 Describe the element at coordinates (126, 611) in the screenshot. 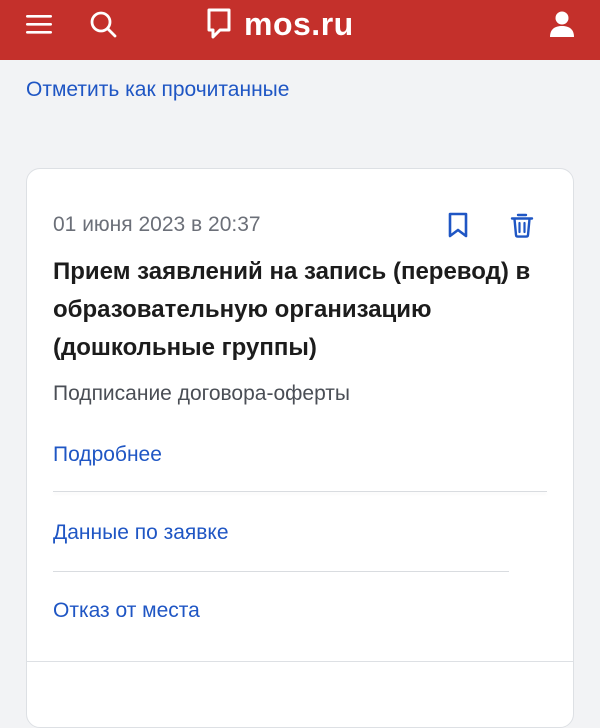

I see `refuse-place-link: Отказ от места` at that location.